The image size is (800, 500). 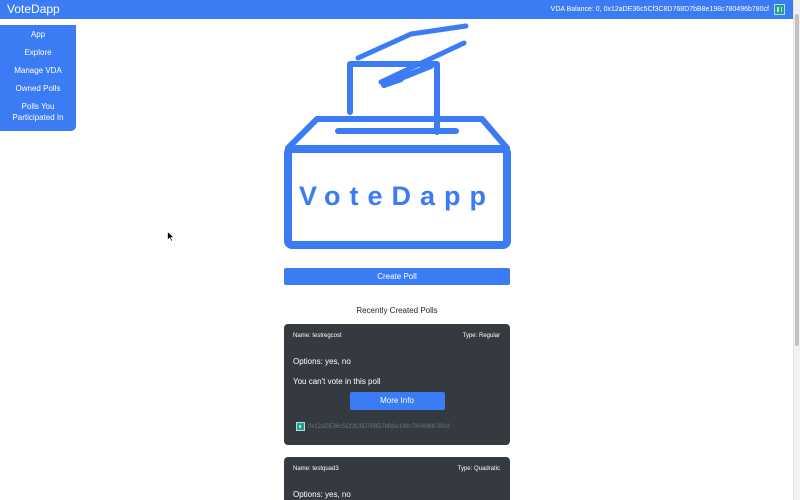 I want to click on logo-title: VoteDapp, so click(x=397, y=196).